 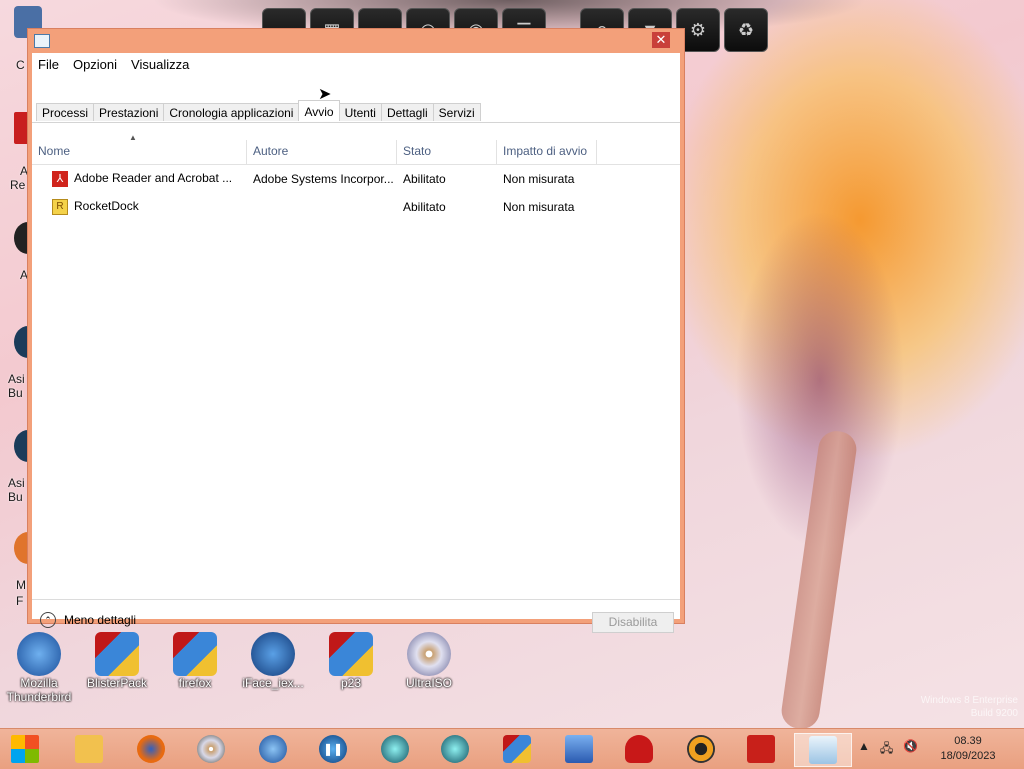 I want to click on menu-bar: File Opzioni Visualizza, so click(x=356, y=64).